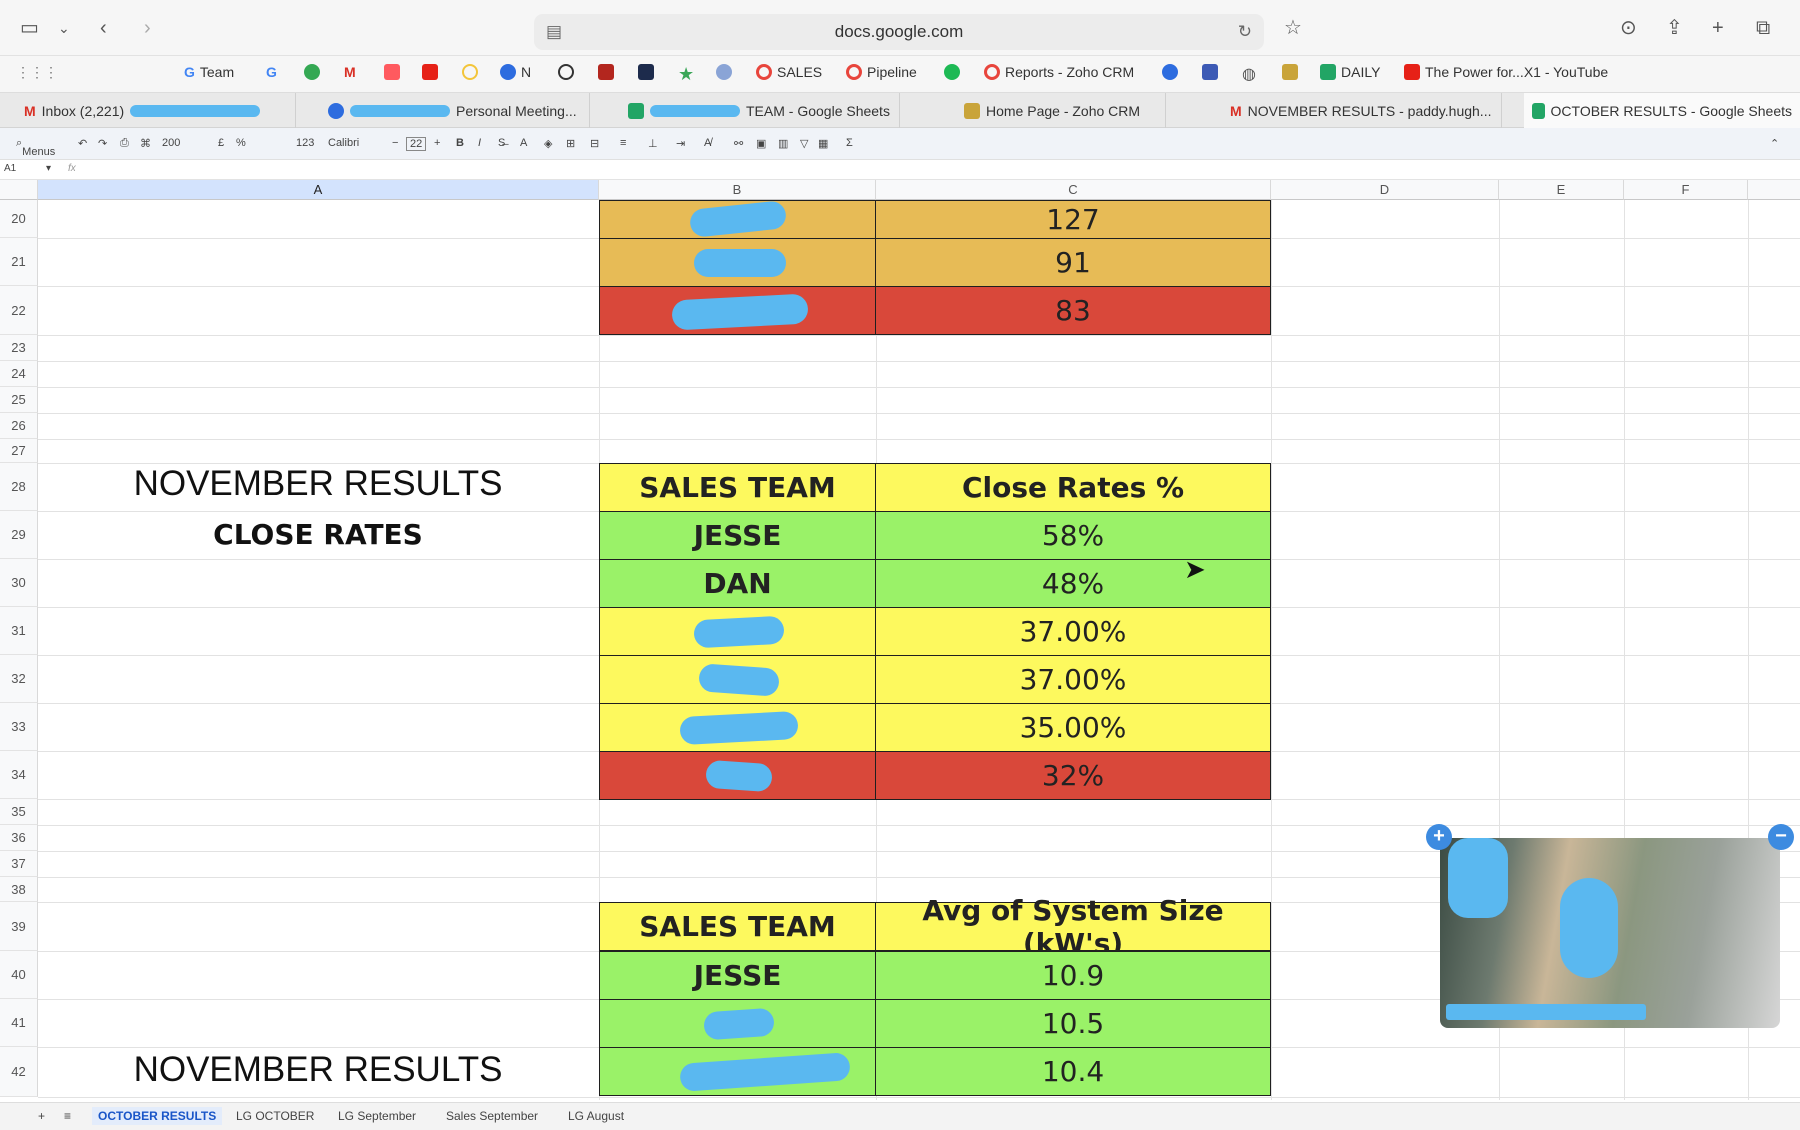 The height and width of the screenshot is (1130, 1800). I want to click on print-icon: ⎙, so click(124, 143).